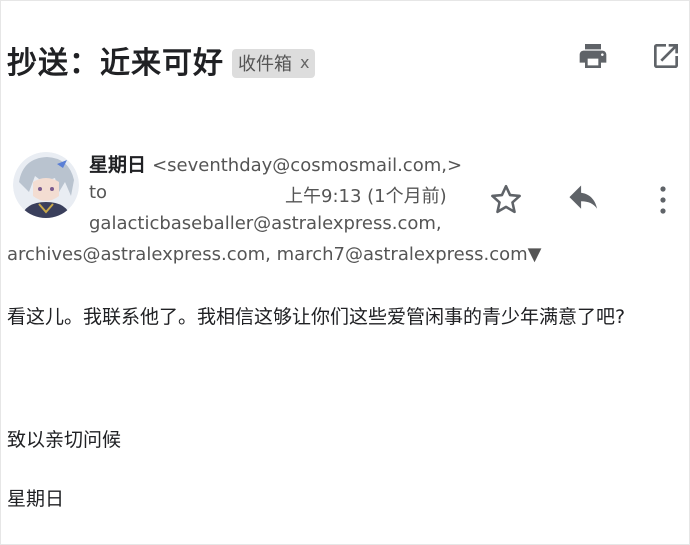  Describe the element at coordinates (366, 196) in the screenshot. I see `message-time: 上午9:13 (1个月前)` at that location.